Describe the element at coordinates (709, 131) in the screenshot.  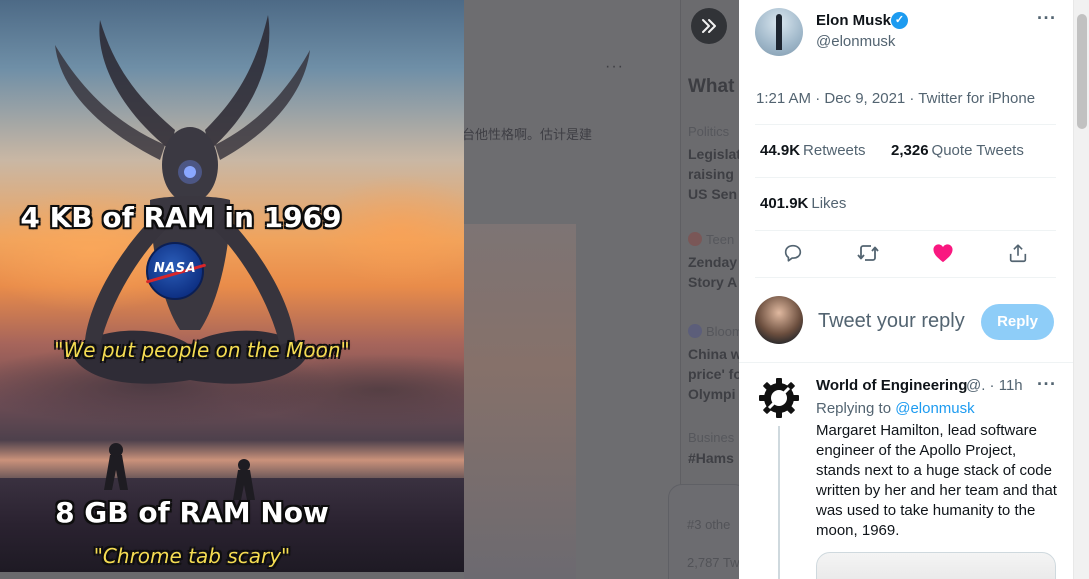
I see `trend-meta: Politics` at that location.